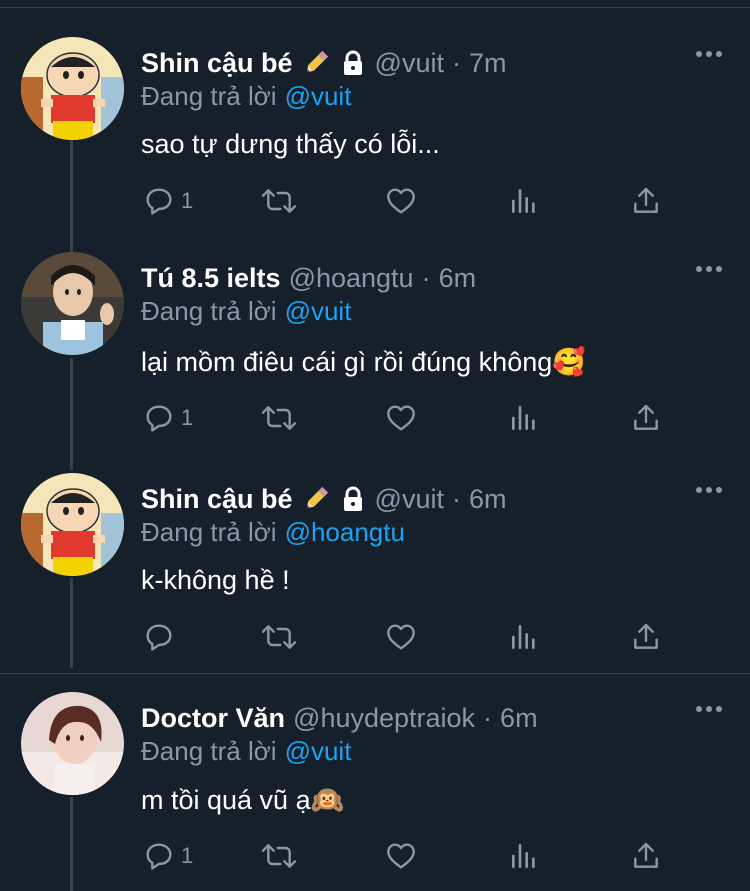 The width and height of the screenshot is (750, 891). What do you see at coordinates (488, 63) in the screenshot?
I see `tweet-time: 7m` at bounding box center [488, 63].